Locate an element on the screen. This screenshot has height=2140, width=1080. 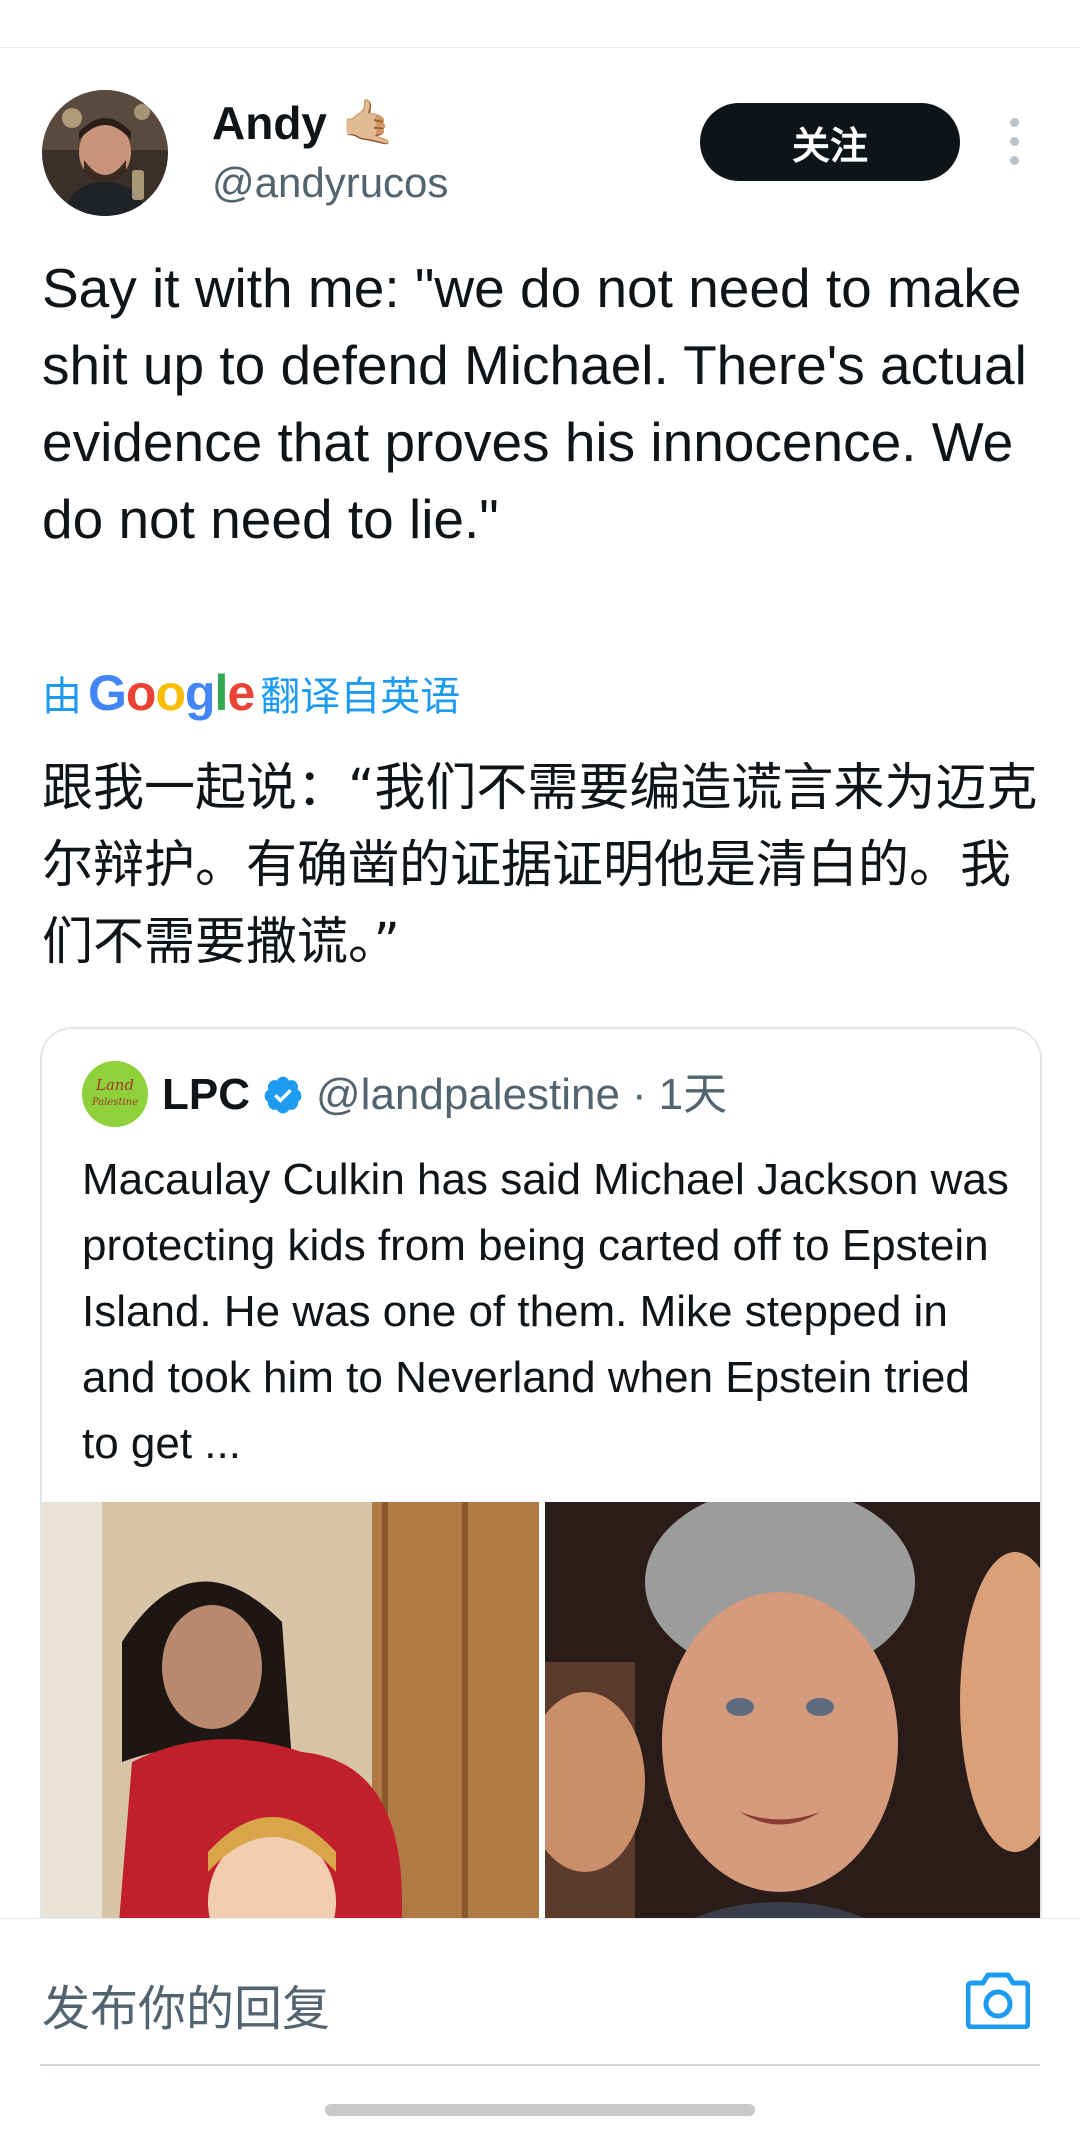
translated-by-google: 由 Google 翻译自英语 is located at coordinates (251, 693).